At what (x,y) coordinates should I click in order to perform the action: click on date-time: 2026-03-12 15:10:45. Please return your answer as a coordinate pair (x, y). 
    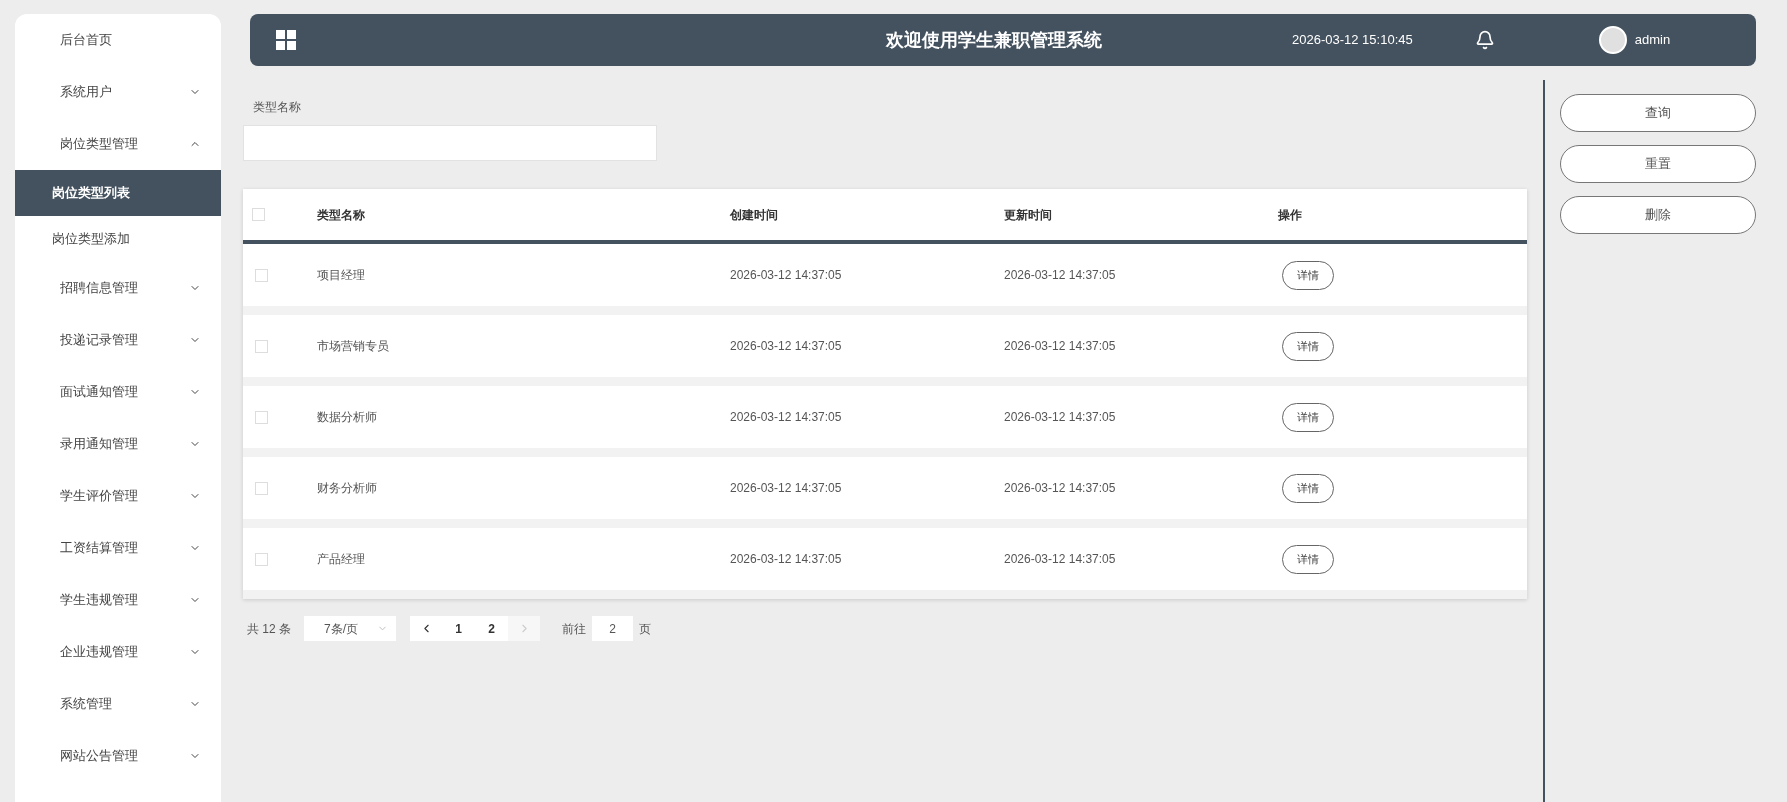
    Looking at the image, I should click on (1352, 40).